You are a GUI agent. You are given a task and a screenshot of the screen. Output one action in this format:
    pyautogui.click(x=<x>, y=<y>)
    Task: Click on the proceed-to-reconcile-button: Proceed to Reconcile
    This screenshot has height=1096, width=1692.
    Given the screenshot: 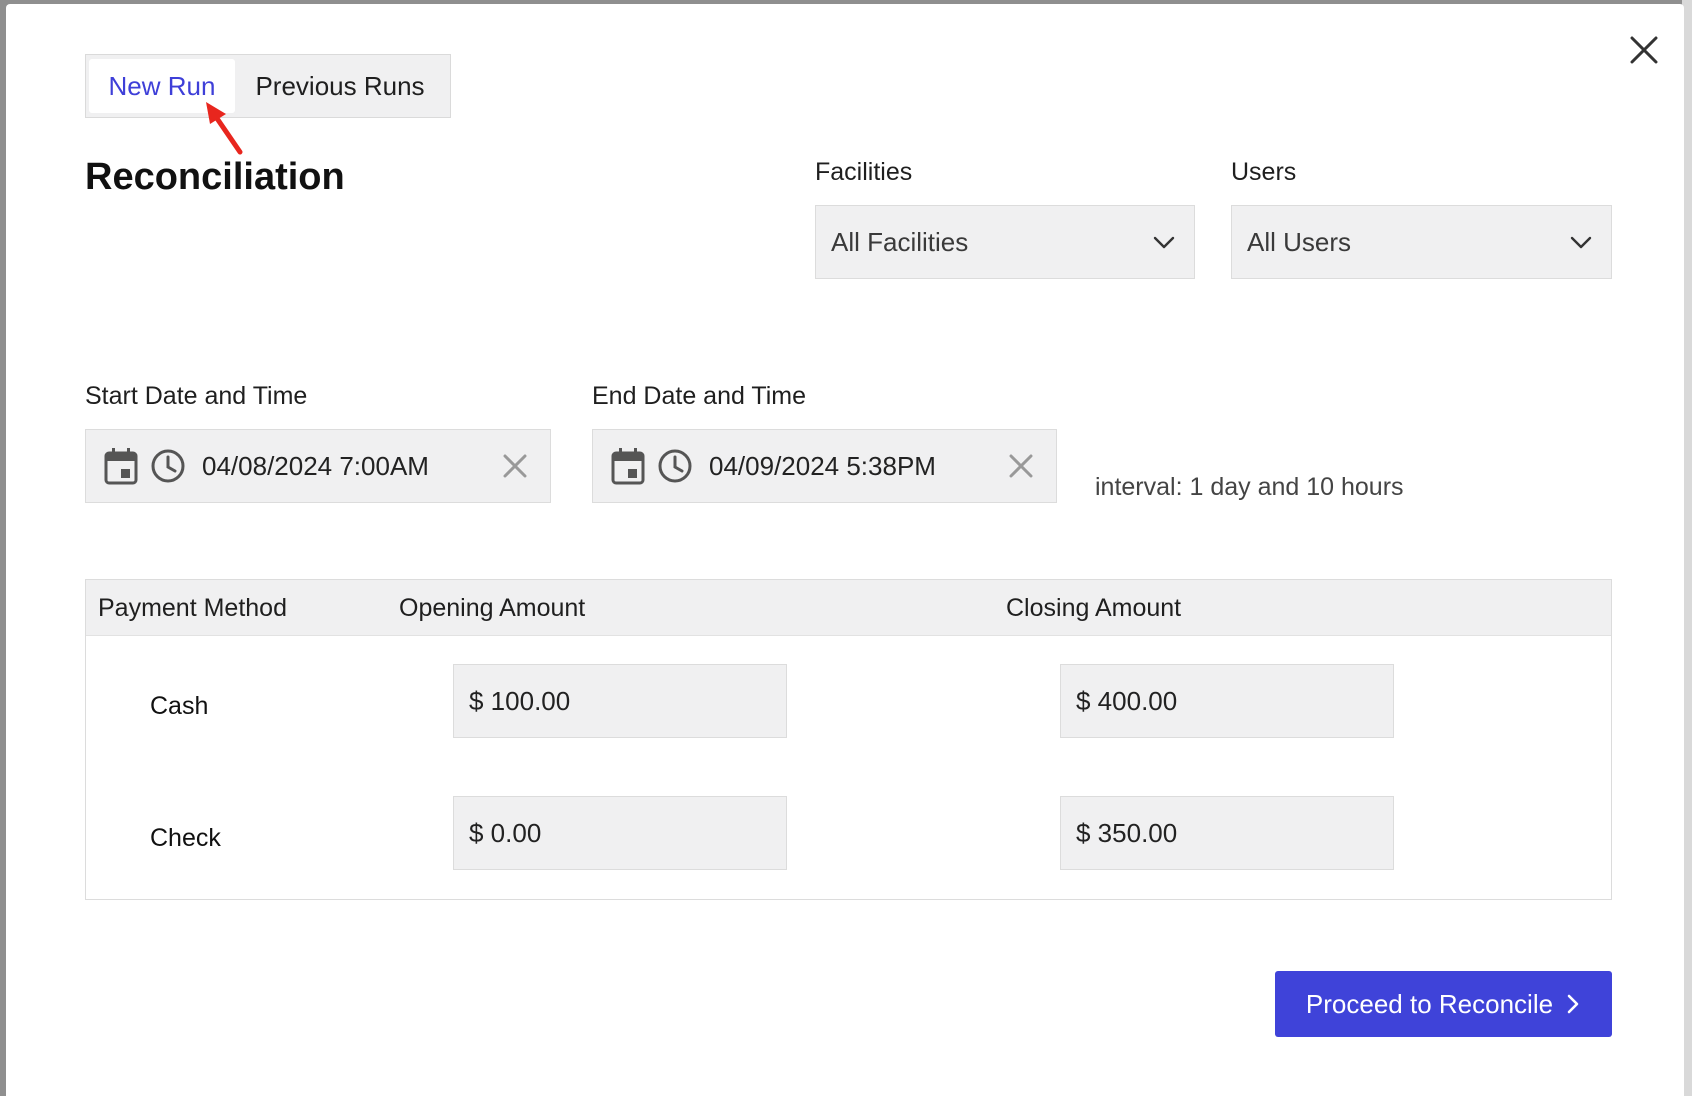 What is the action you would take?
    pyautogui.click(x=1443, y=1004)
    